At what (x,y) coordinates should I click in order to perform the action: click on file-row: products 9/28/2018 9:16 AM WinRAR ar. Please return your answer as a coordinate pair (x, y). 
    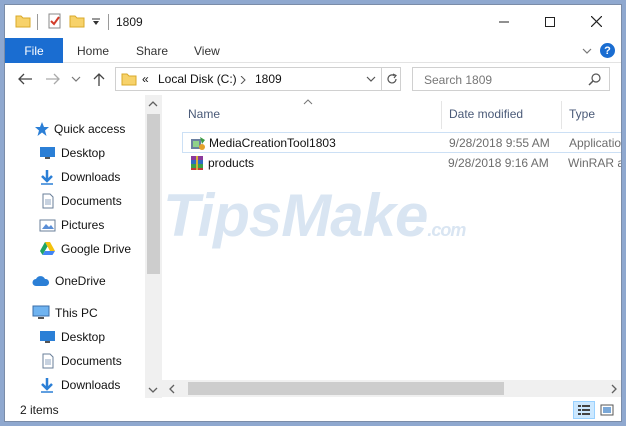
    Looking at the image, I should click on (401, 163).